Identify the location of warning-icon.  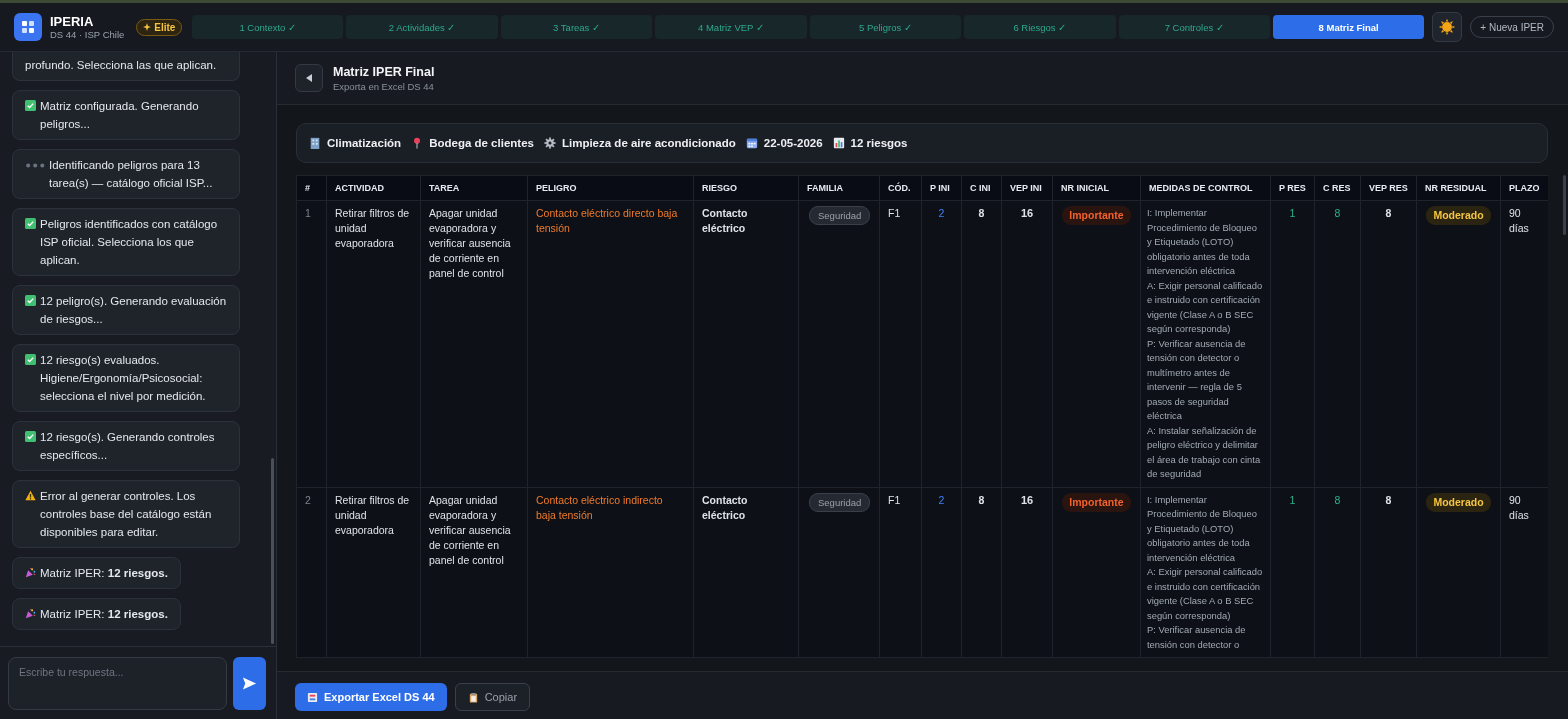
(30, 495).